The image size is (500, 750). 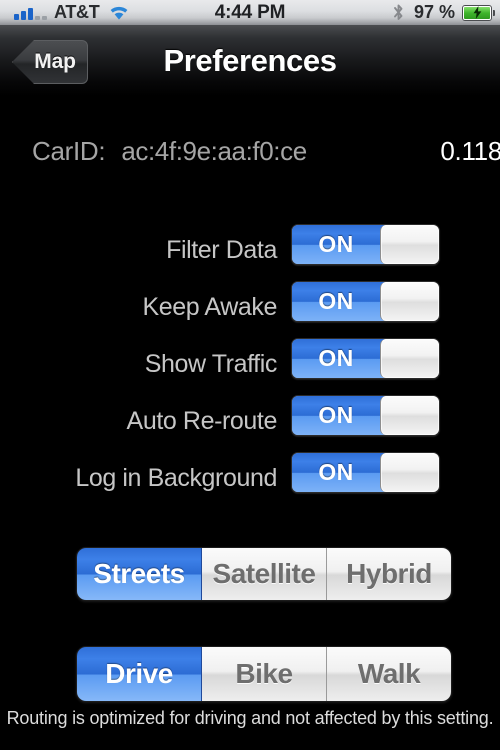 I want to click on segment-satellite: Satellite, so click(x=264, y=574).